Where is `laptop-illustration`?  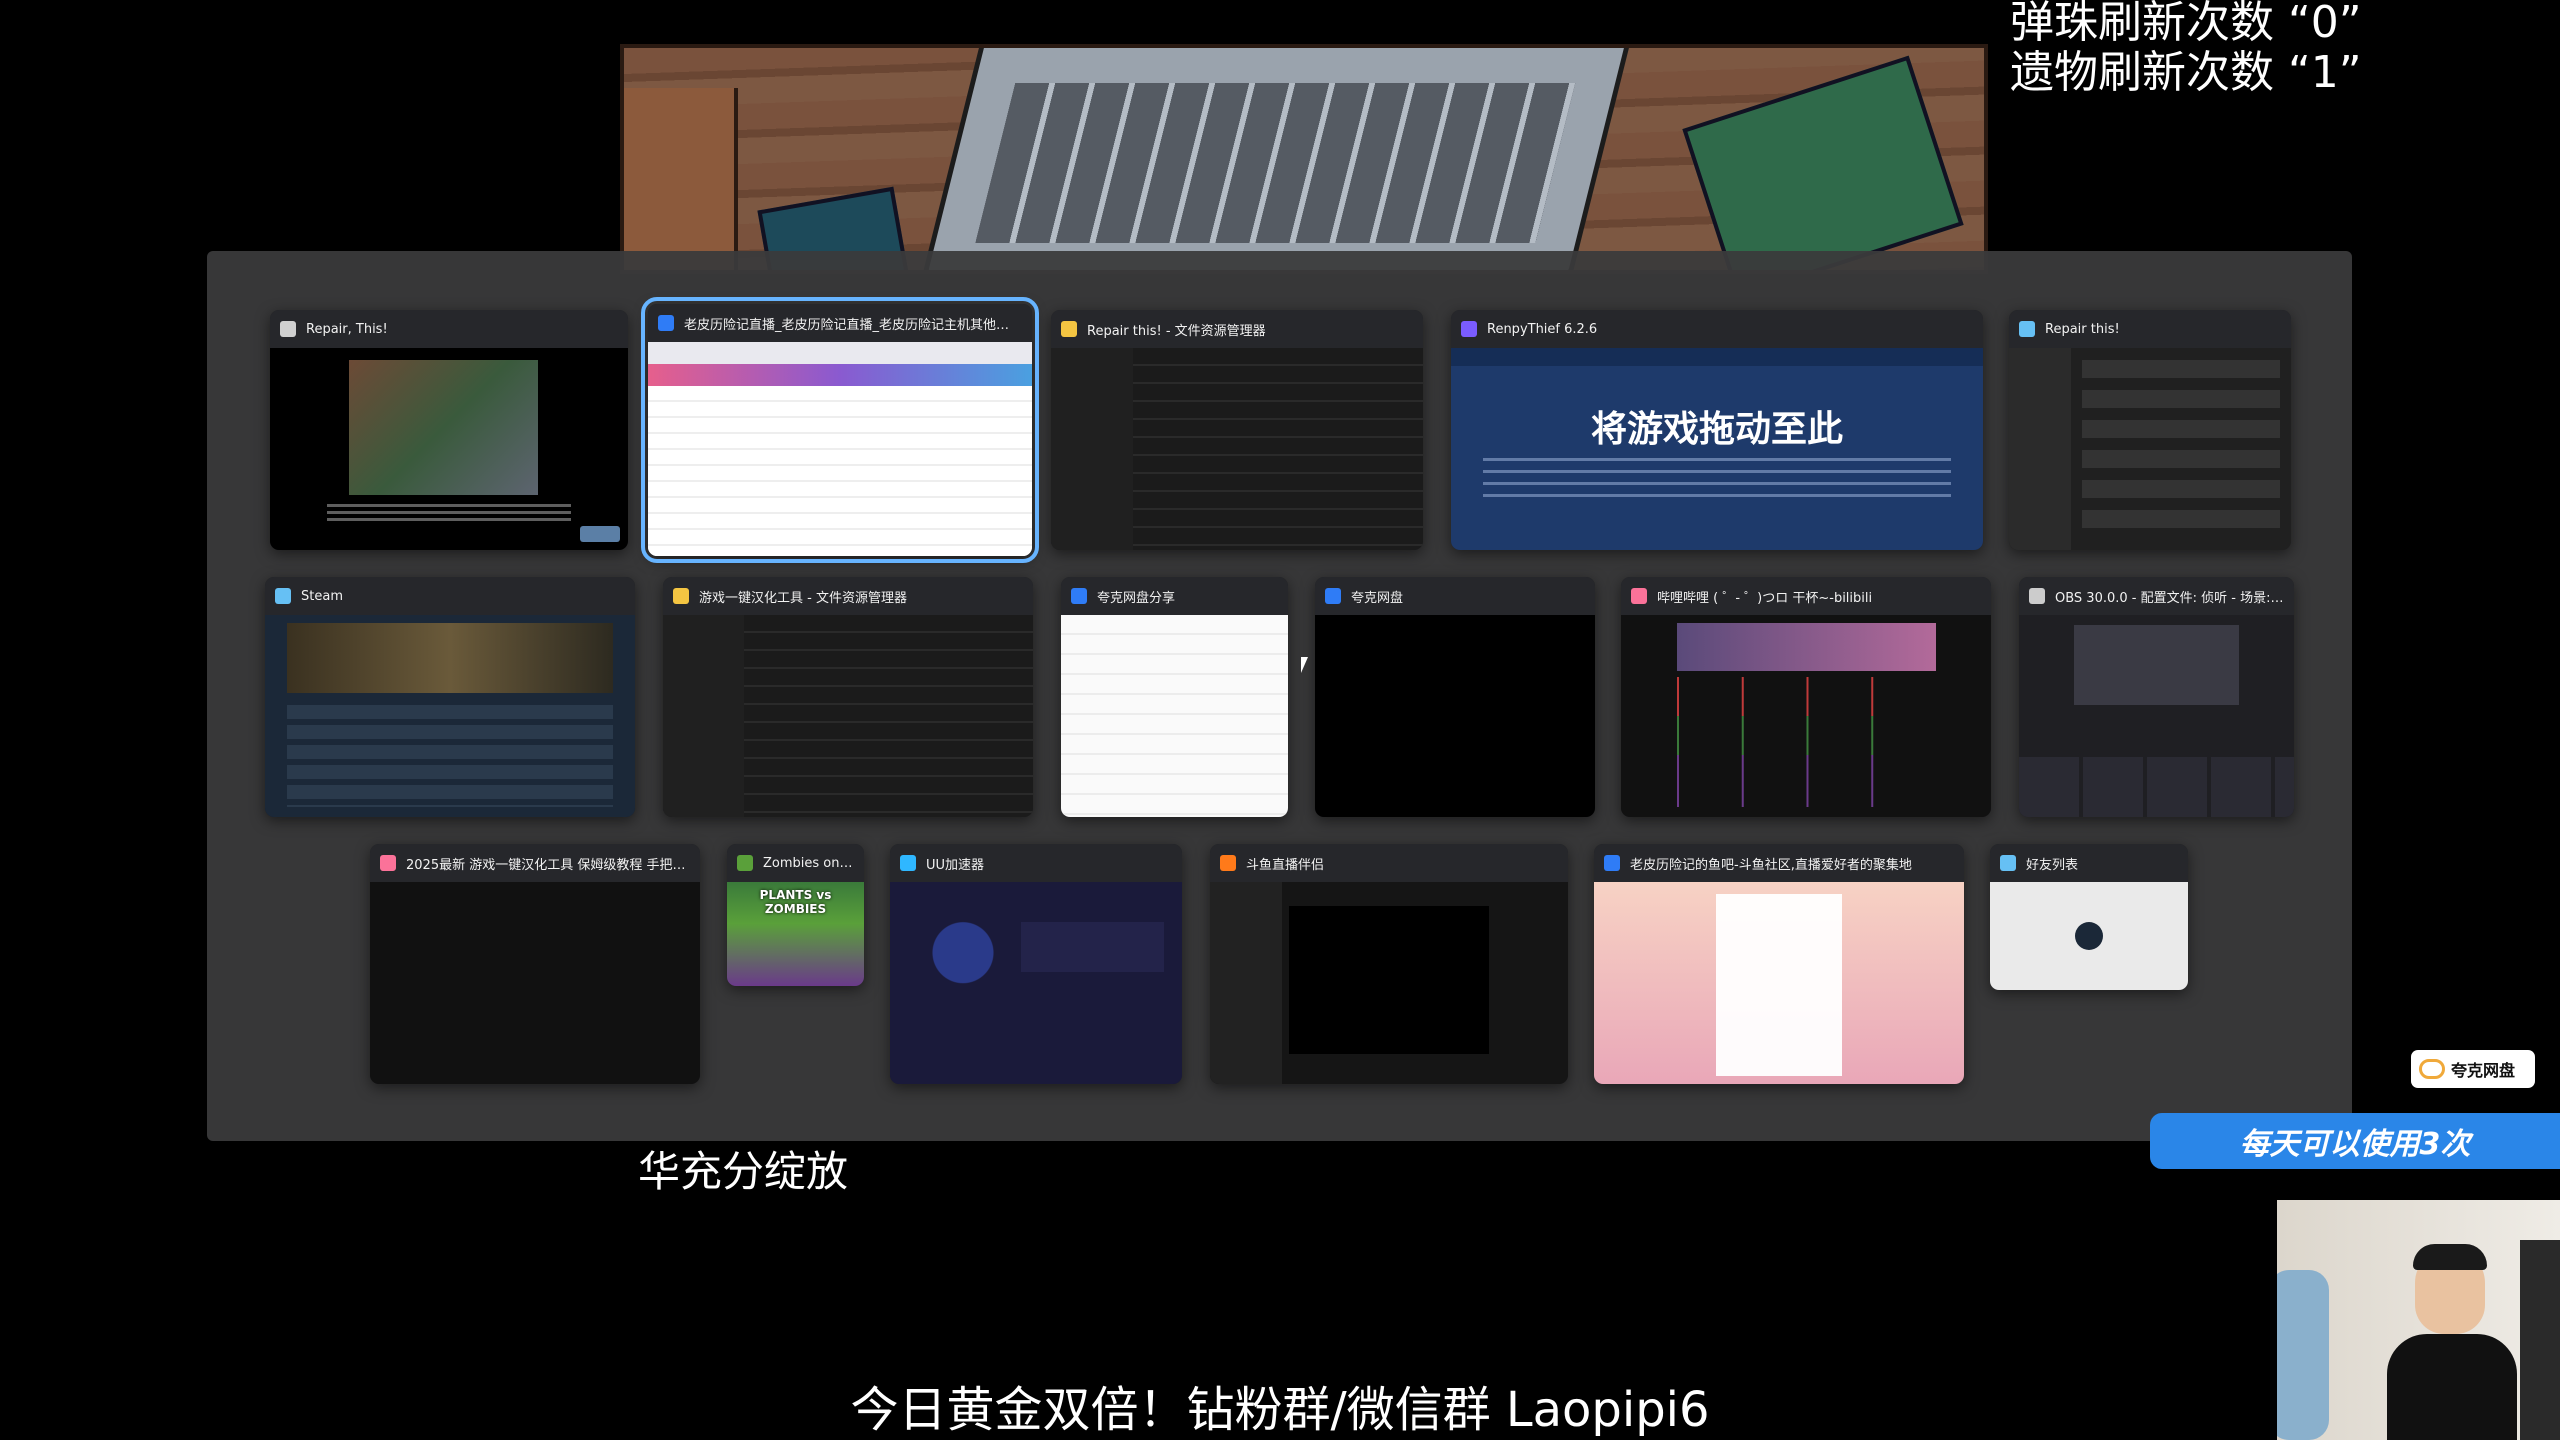
laptop-illustration is located at coordinates (1279, 159).